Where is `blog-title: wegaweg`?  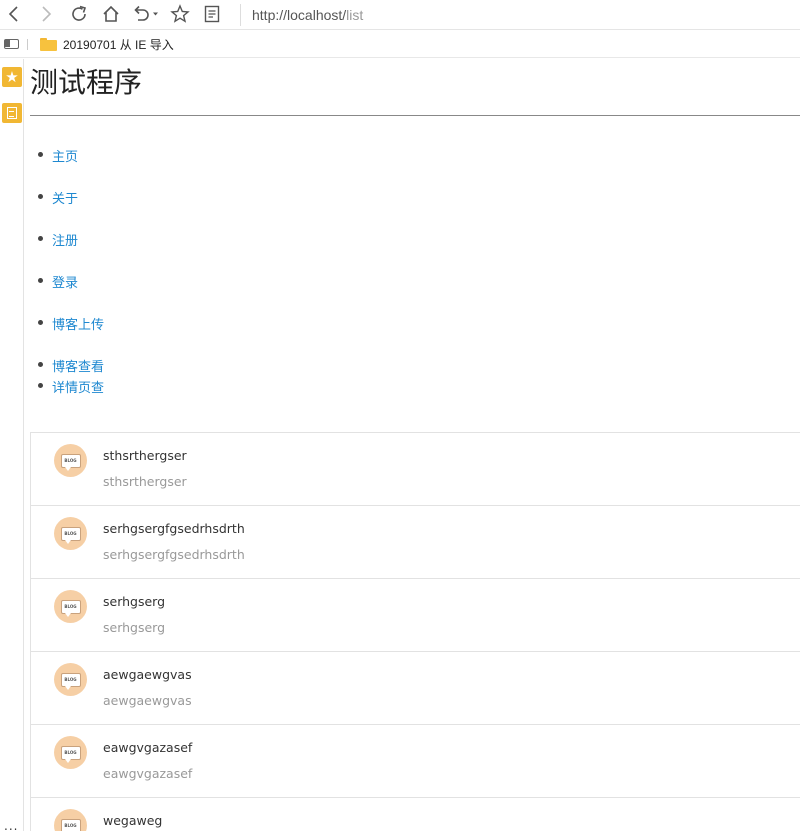 blog-title: wegaweg is located at coordinates (132, 820).